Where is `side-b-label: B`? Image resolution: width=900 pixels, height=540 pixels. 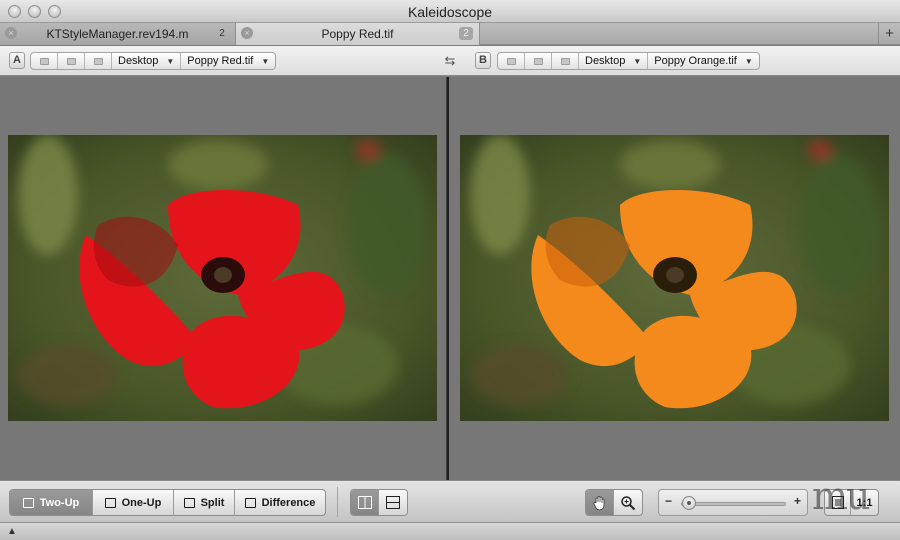 side-b-label: B is located at coordinates (483, 60).